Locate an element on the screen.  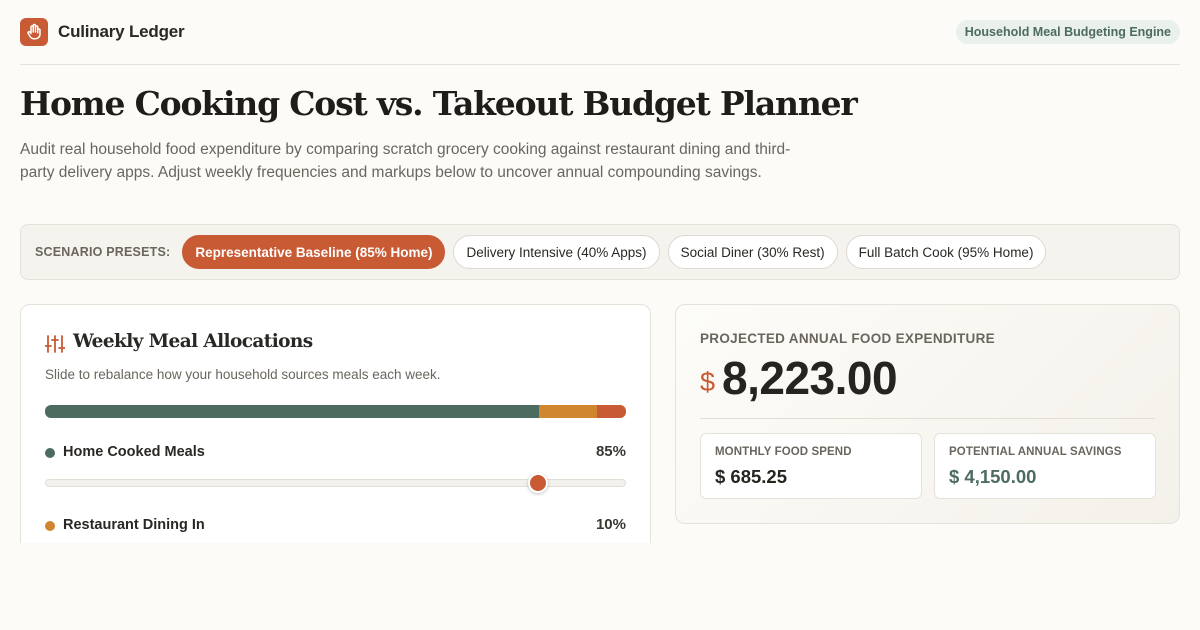
restaurant-dot is located at coordinates (50, 526).